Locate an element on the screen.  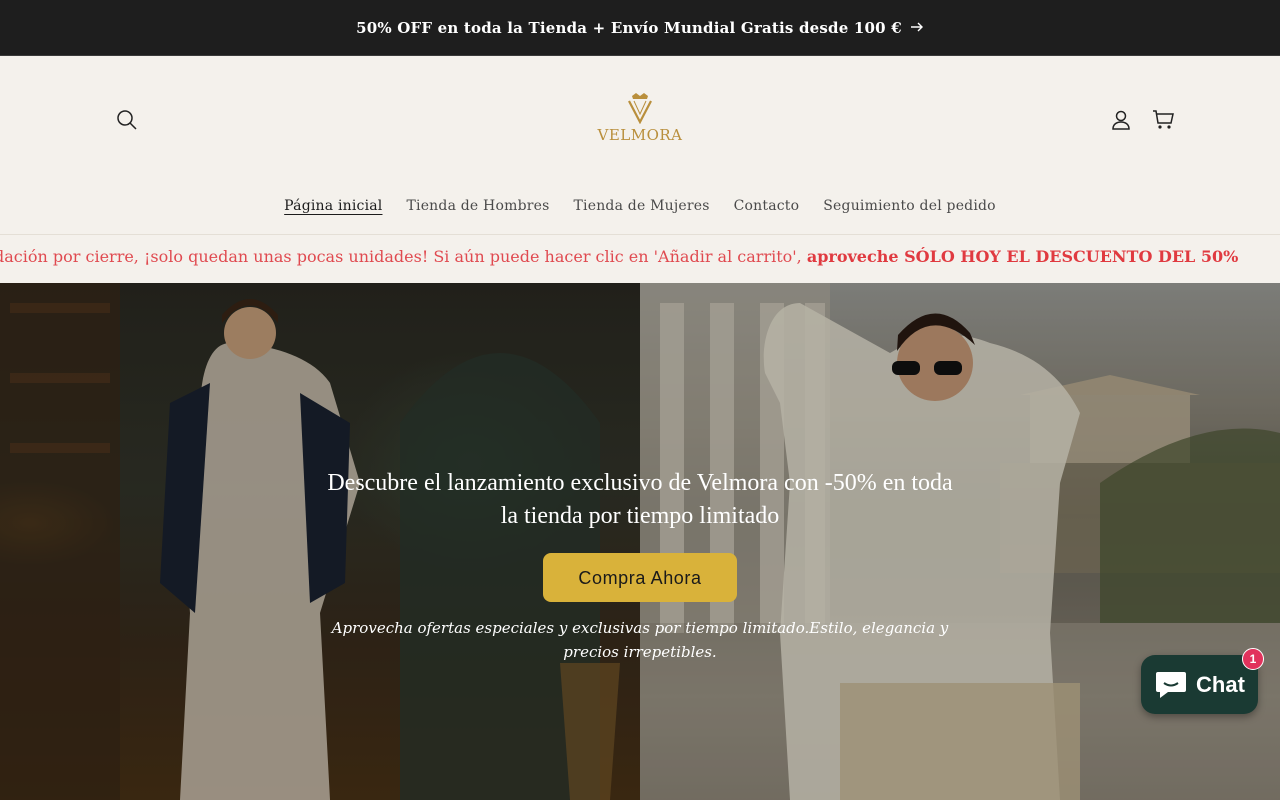
velmora-logo: VELMORA is located at coordinates (640, 117).